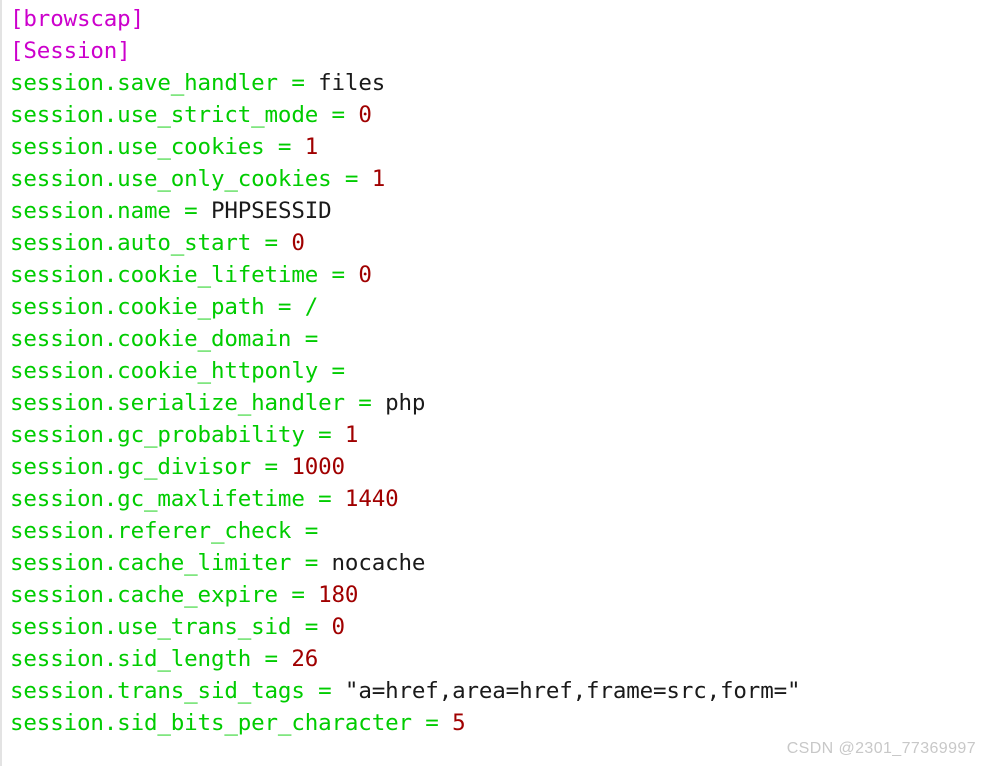 The height and width of the screenshot is (766, 990). What do you see at coordinates (211, 723) in the screenshot?
I see `ini-setting-key: session.sid_bits_per_character` at bounding box center [211, 723].